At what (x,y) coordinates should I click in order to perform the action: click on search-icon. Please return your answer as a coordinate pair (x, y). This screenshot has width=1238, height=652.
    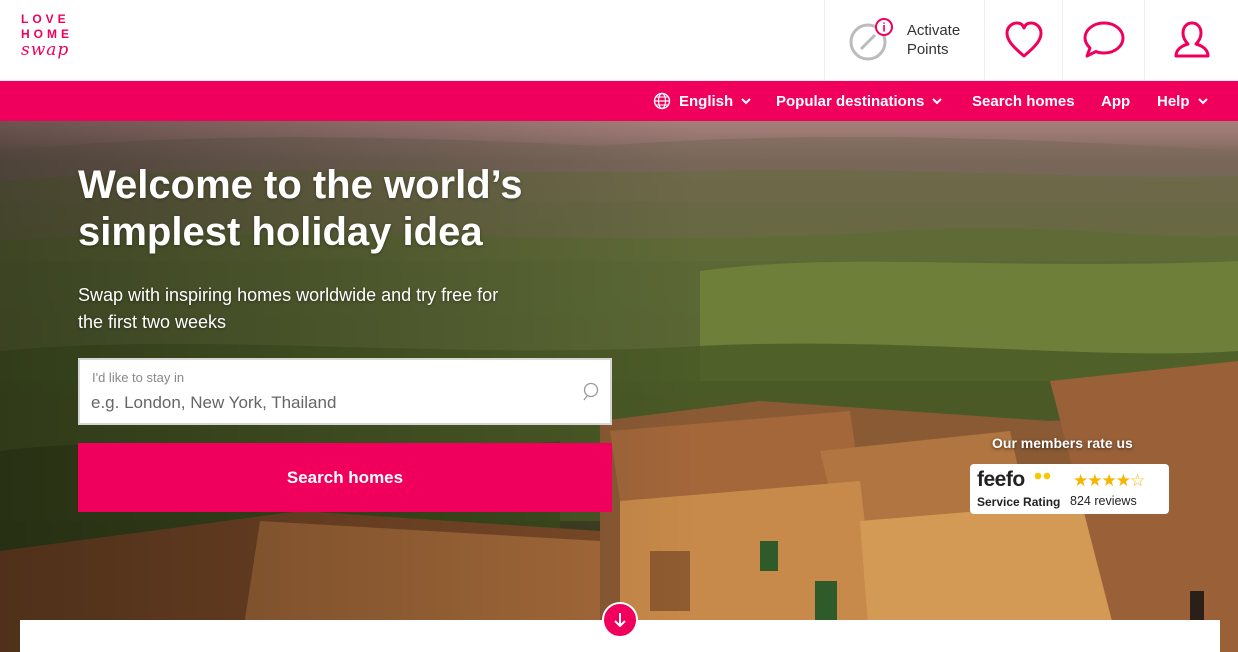
    Looking at the image, I should click on (591, 392).